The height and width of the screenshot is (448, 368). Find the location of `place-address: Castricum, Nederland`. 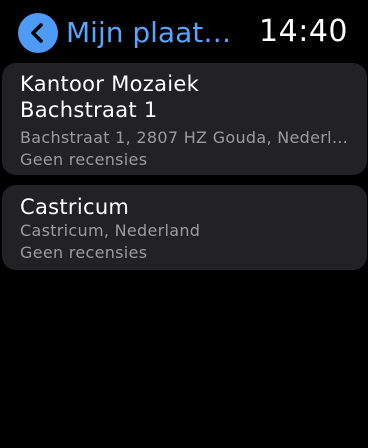

place-address: Castricum, Nederland is located at coordinates (110, 230).